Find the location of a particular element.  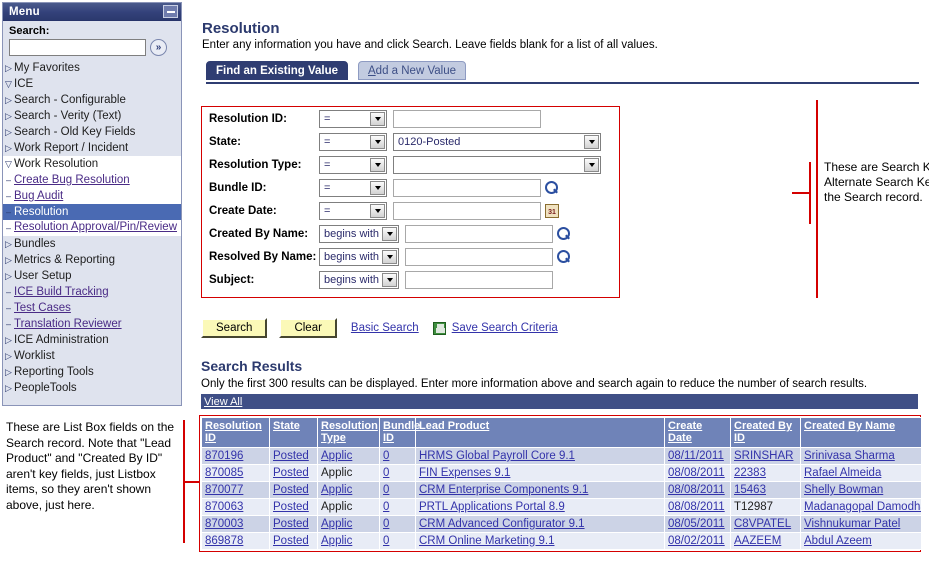

basic-search-link: Basic Search is located at coordinates (385, 328).